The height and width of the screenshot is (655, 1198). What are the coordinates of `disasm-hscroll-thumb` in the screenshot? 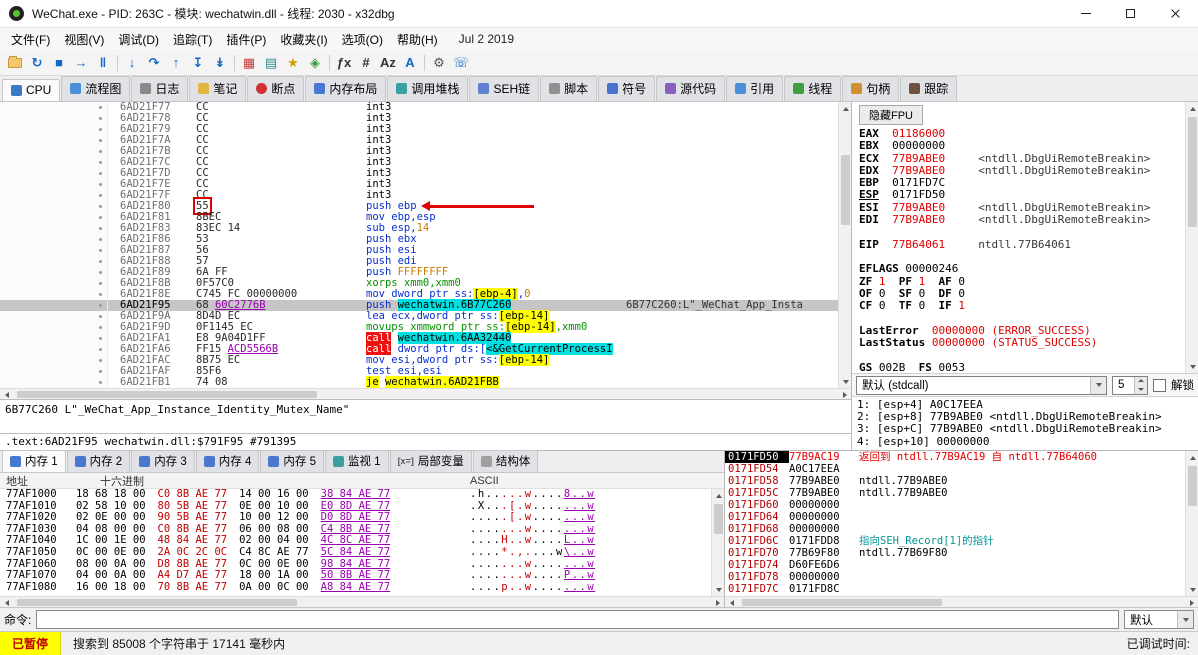 It's located at (167, 394).